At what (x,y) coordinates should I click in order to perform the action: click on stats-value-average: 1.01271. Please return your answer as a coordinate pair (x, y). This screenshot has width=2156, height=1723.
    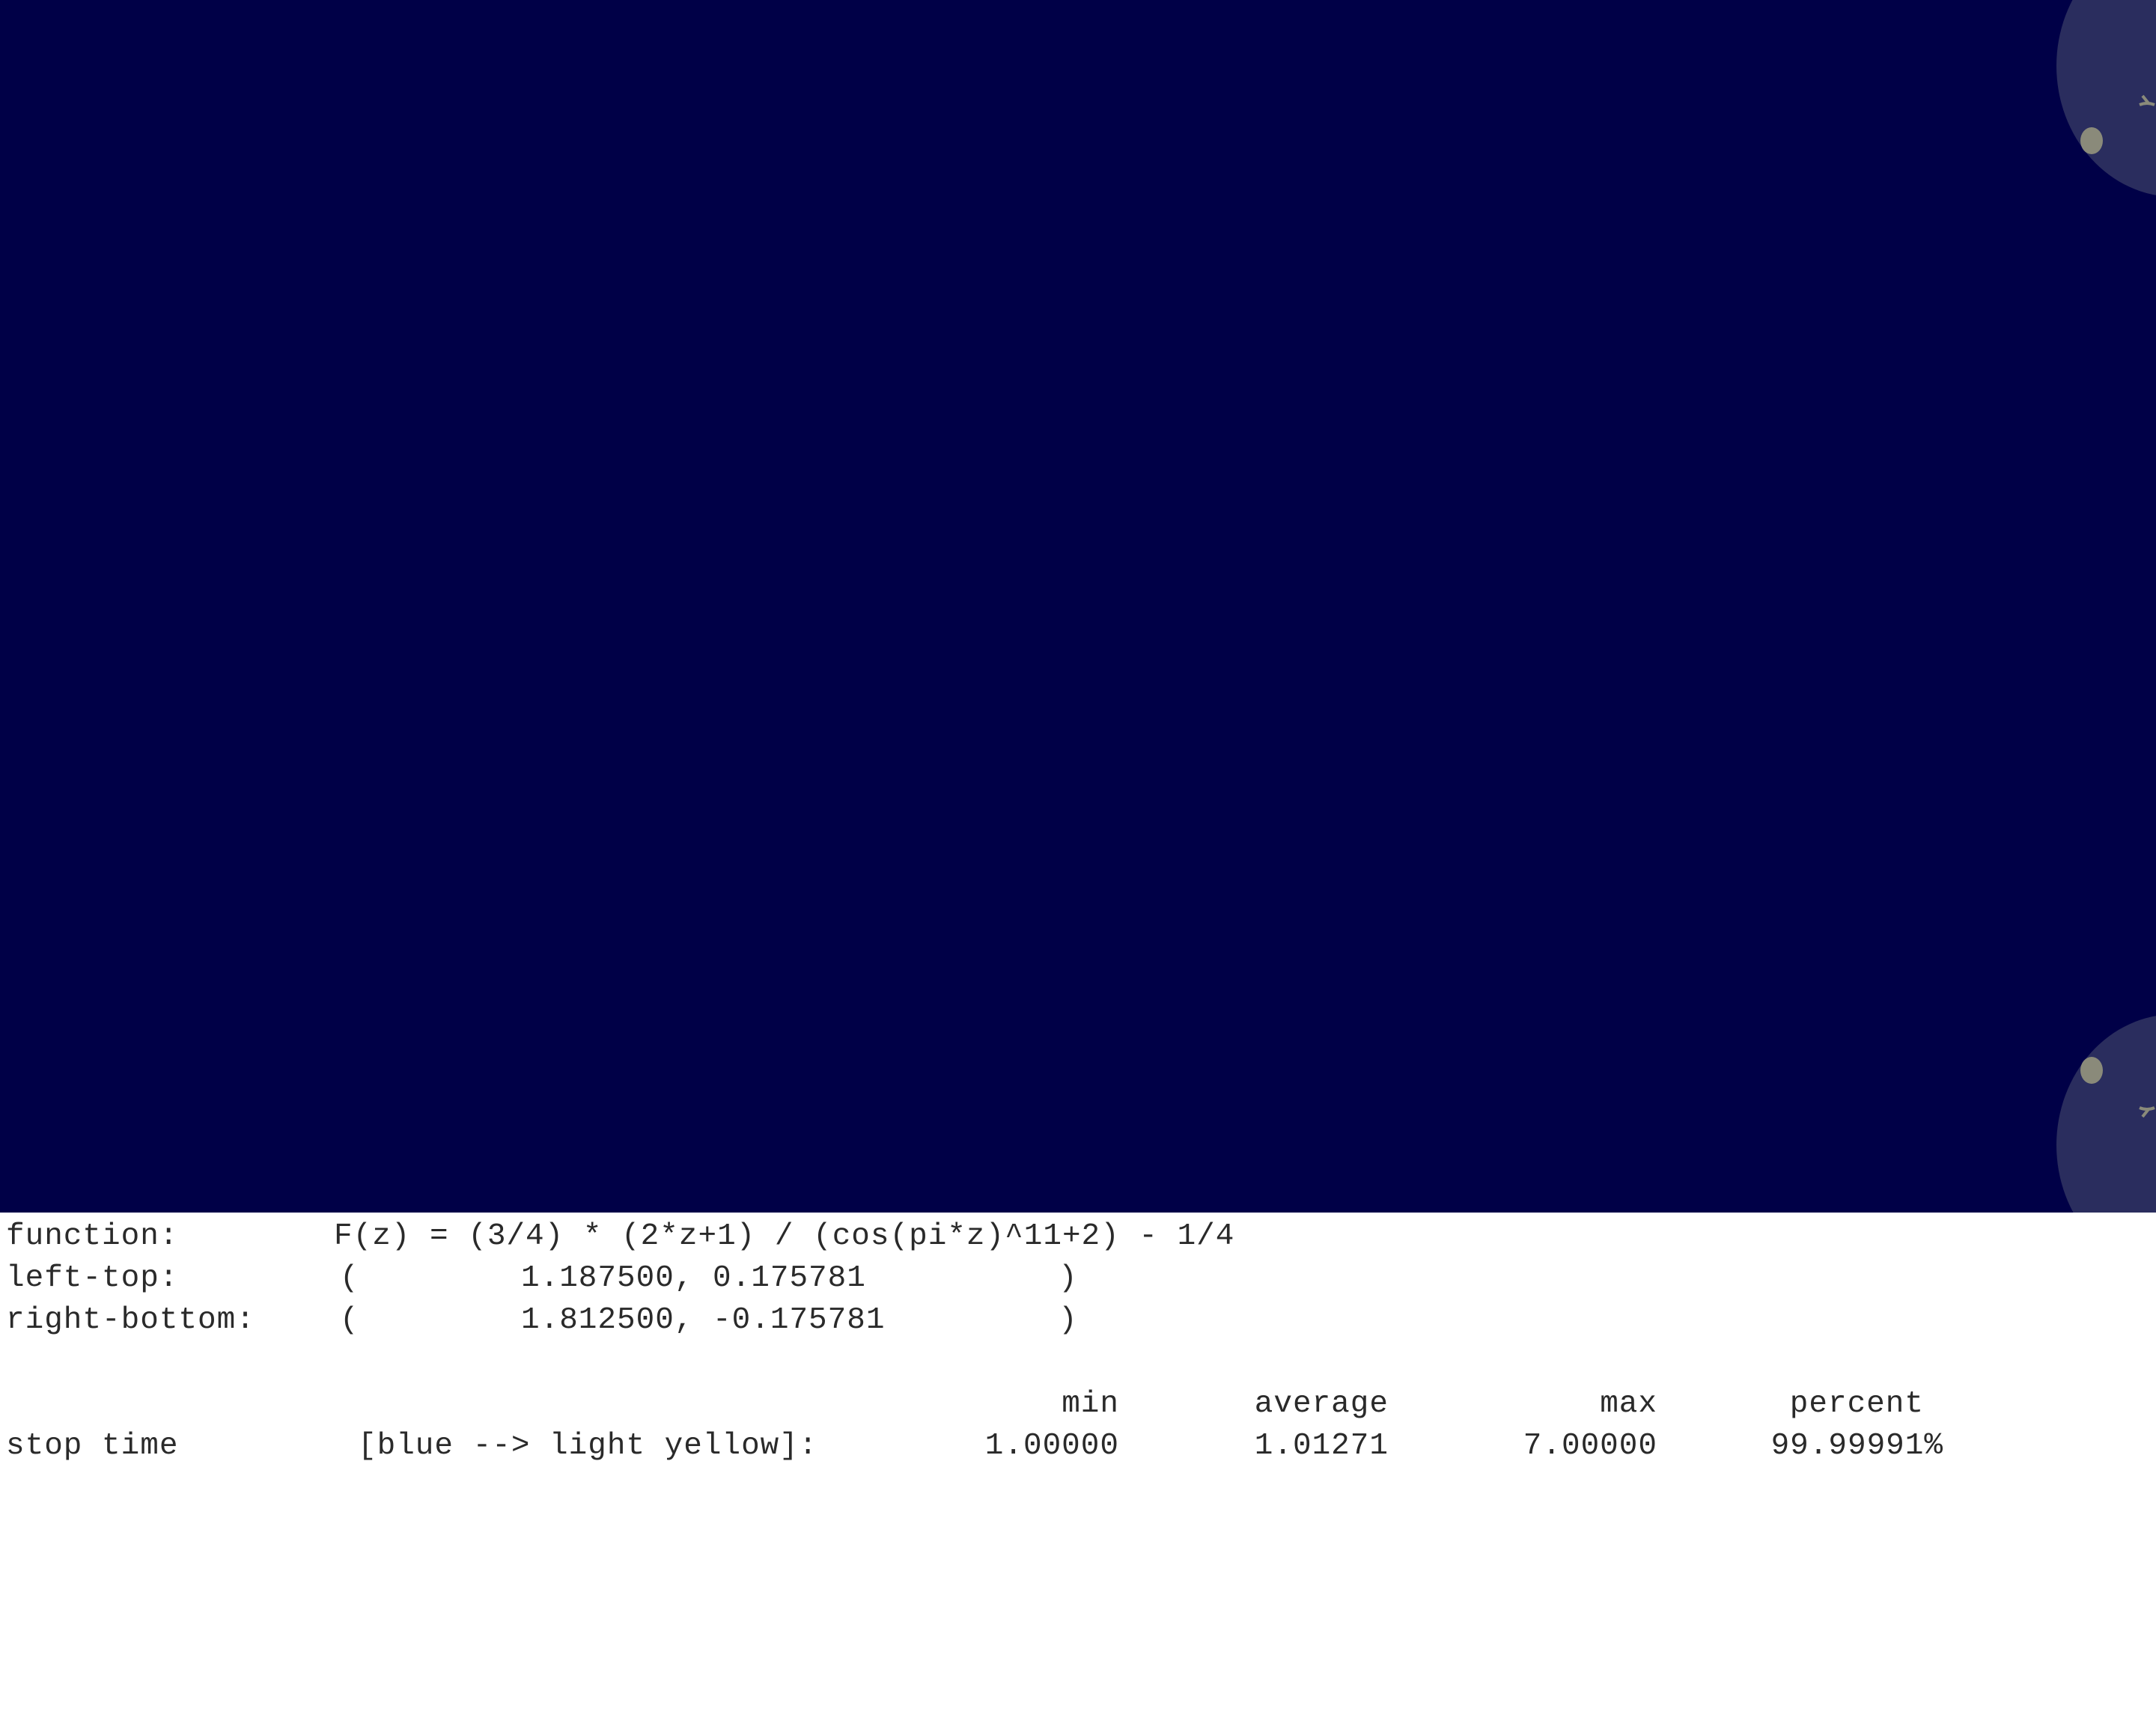
    Looking at the image, I should click on (1321, 1446).